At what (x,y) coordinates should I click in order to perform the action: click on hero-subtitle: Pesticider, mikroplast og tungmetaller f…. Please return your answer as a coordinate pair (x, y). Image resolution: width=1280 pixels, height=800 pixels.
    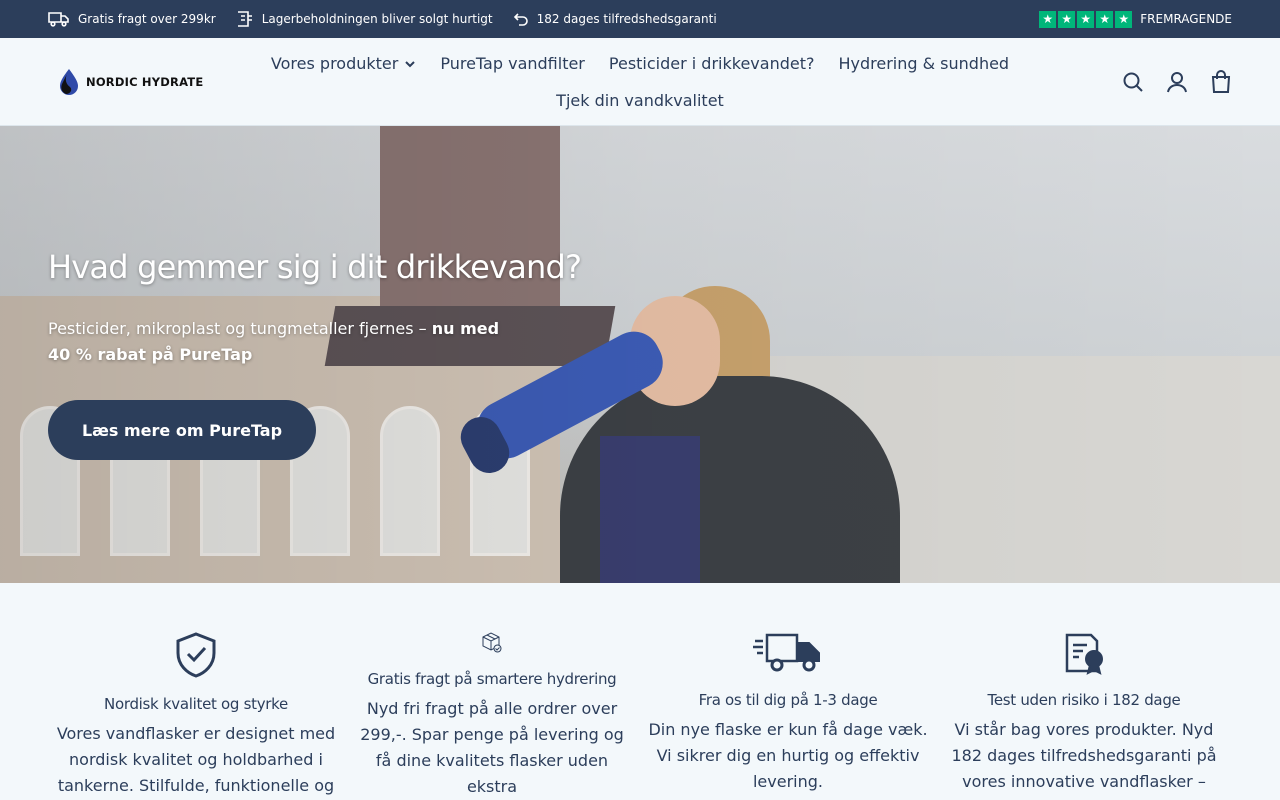
    Looking at the image, I should click on (278, 342).